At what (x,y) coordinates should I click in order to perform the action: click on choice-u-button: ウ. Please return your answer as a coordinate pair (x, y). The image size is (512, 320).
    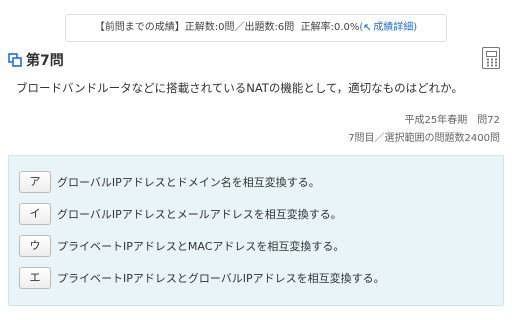
    Looking at the image, I should click on (35, 246).